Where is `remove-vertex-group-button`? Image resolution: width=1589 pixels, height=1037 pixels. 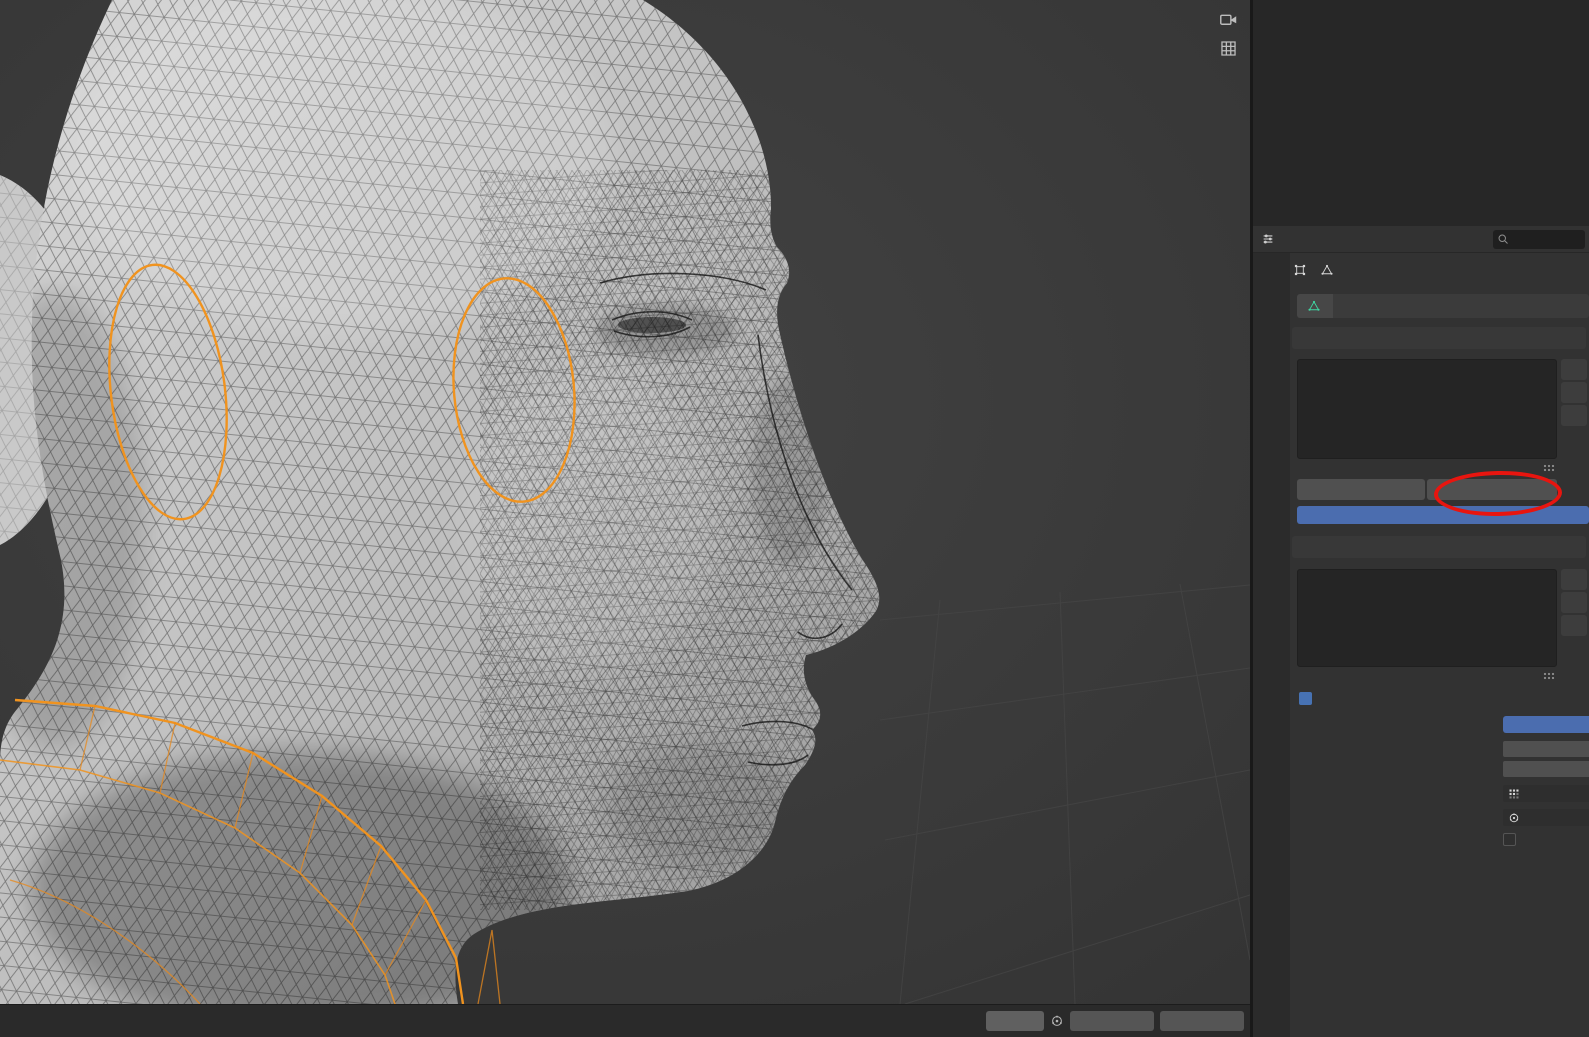 remove-vertex-group-button is located at coordinates (1574, 392).